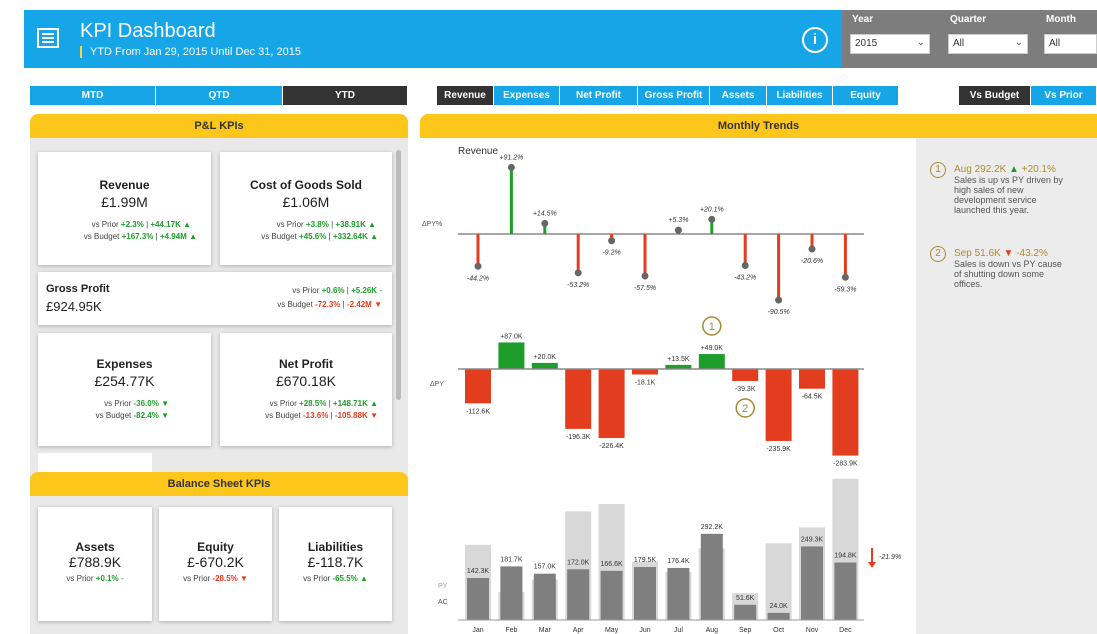 This screenshot has height=634, width=1097. Describe the element at coordinates (306, 381) in the screenshot. I see `card-value: £670.18K` at that location.